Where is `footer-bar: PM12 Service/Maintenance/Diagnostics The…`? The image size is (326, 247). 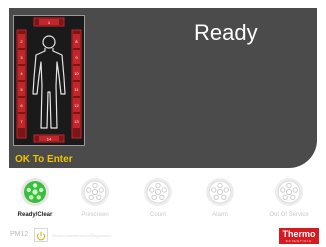 footer-bar: PM12 Service/Maintenance/Diagnostics The… is located at coordinates (163, 236).